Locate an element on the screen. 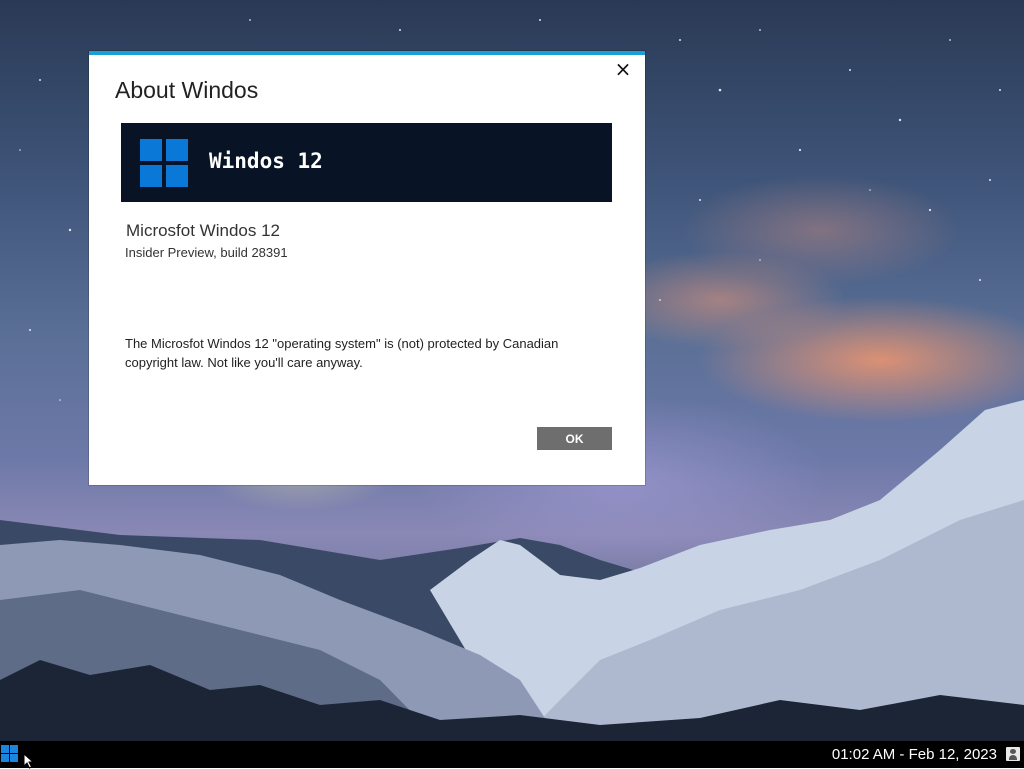 The height and width of the screenshot is (769, 1024). build-info: Insider Preview, build 28391 is located at coordinates (206, 252).